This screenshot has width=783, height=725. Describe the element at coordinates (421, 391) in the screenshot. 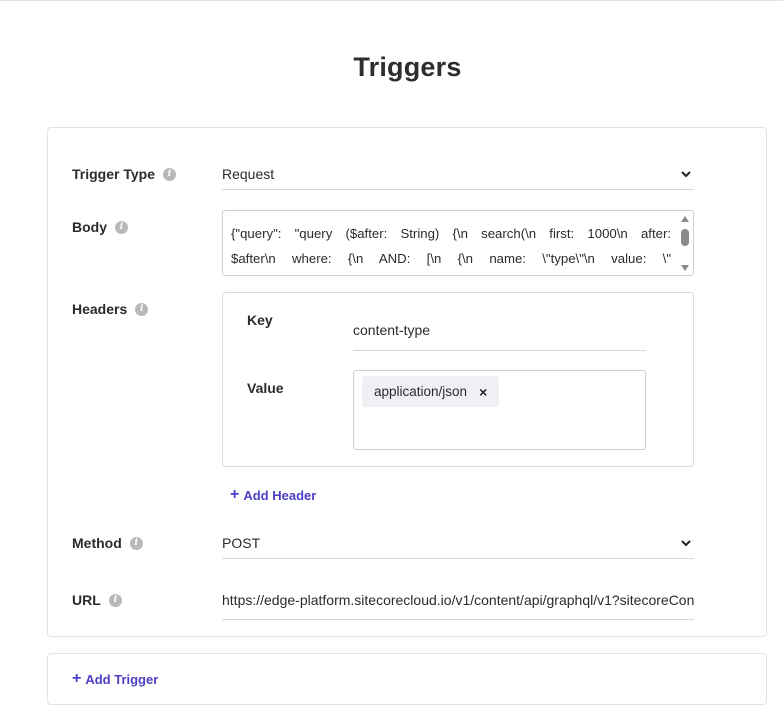

I see `value-chip-label: application/json` at that location.